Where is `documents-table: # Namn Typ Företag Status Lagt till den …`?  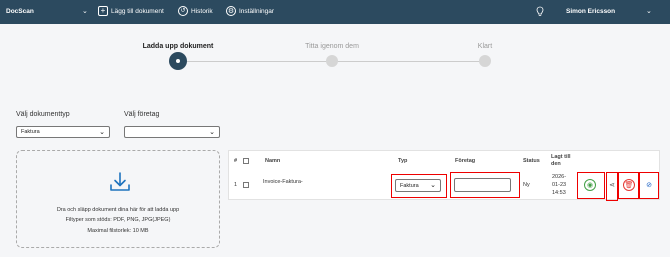 documents-table: # Namn Typ Företag Status Lagt till den … is located at coordinates (444, 175).